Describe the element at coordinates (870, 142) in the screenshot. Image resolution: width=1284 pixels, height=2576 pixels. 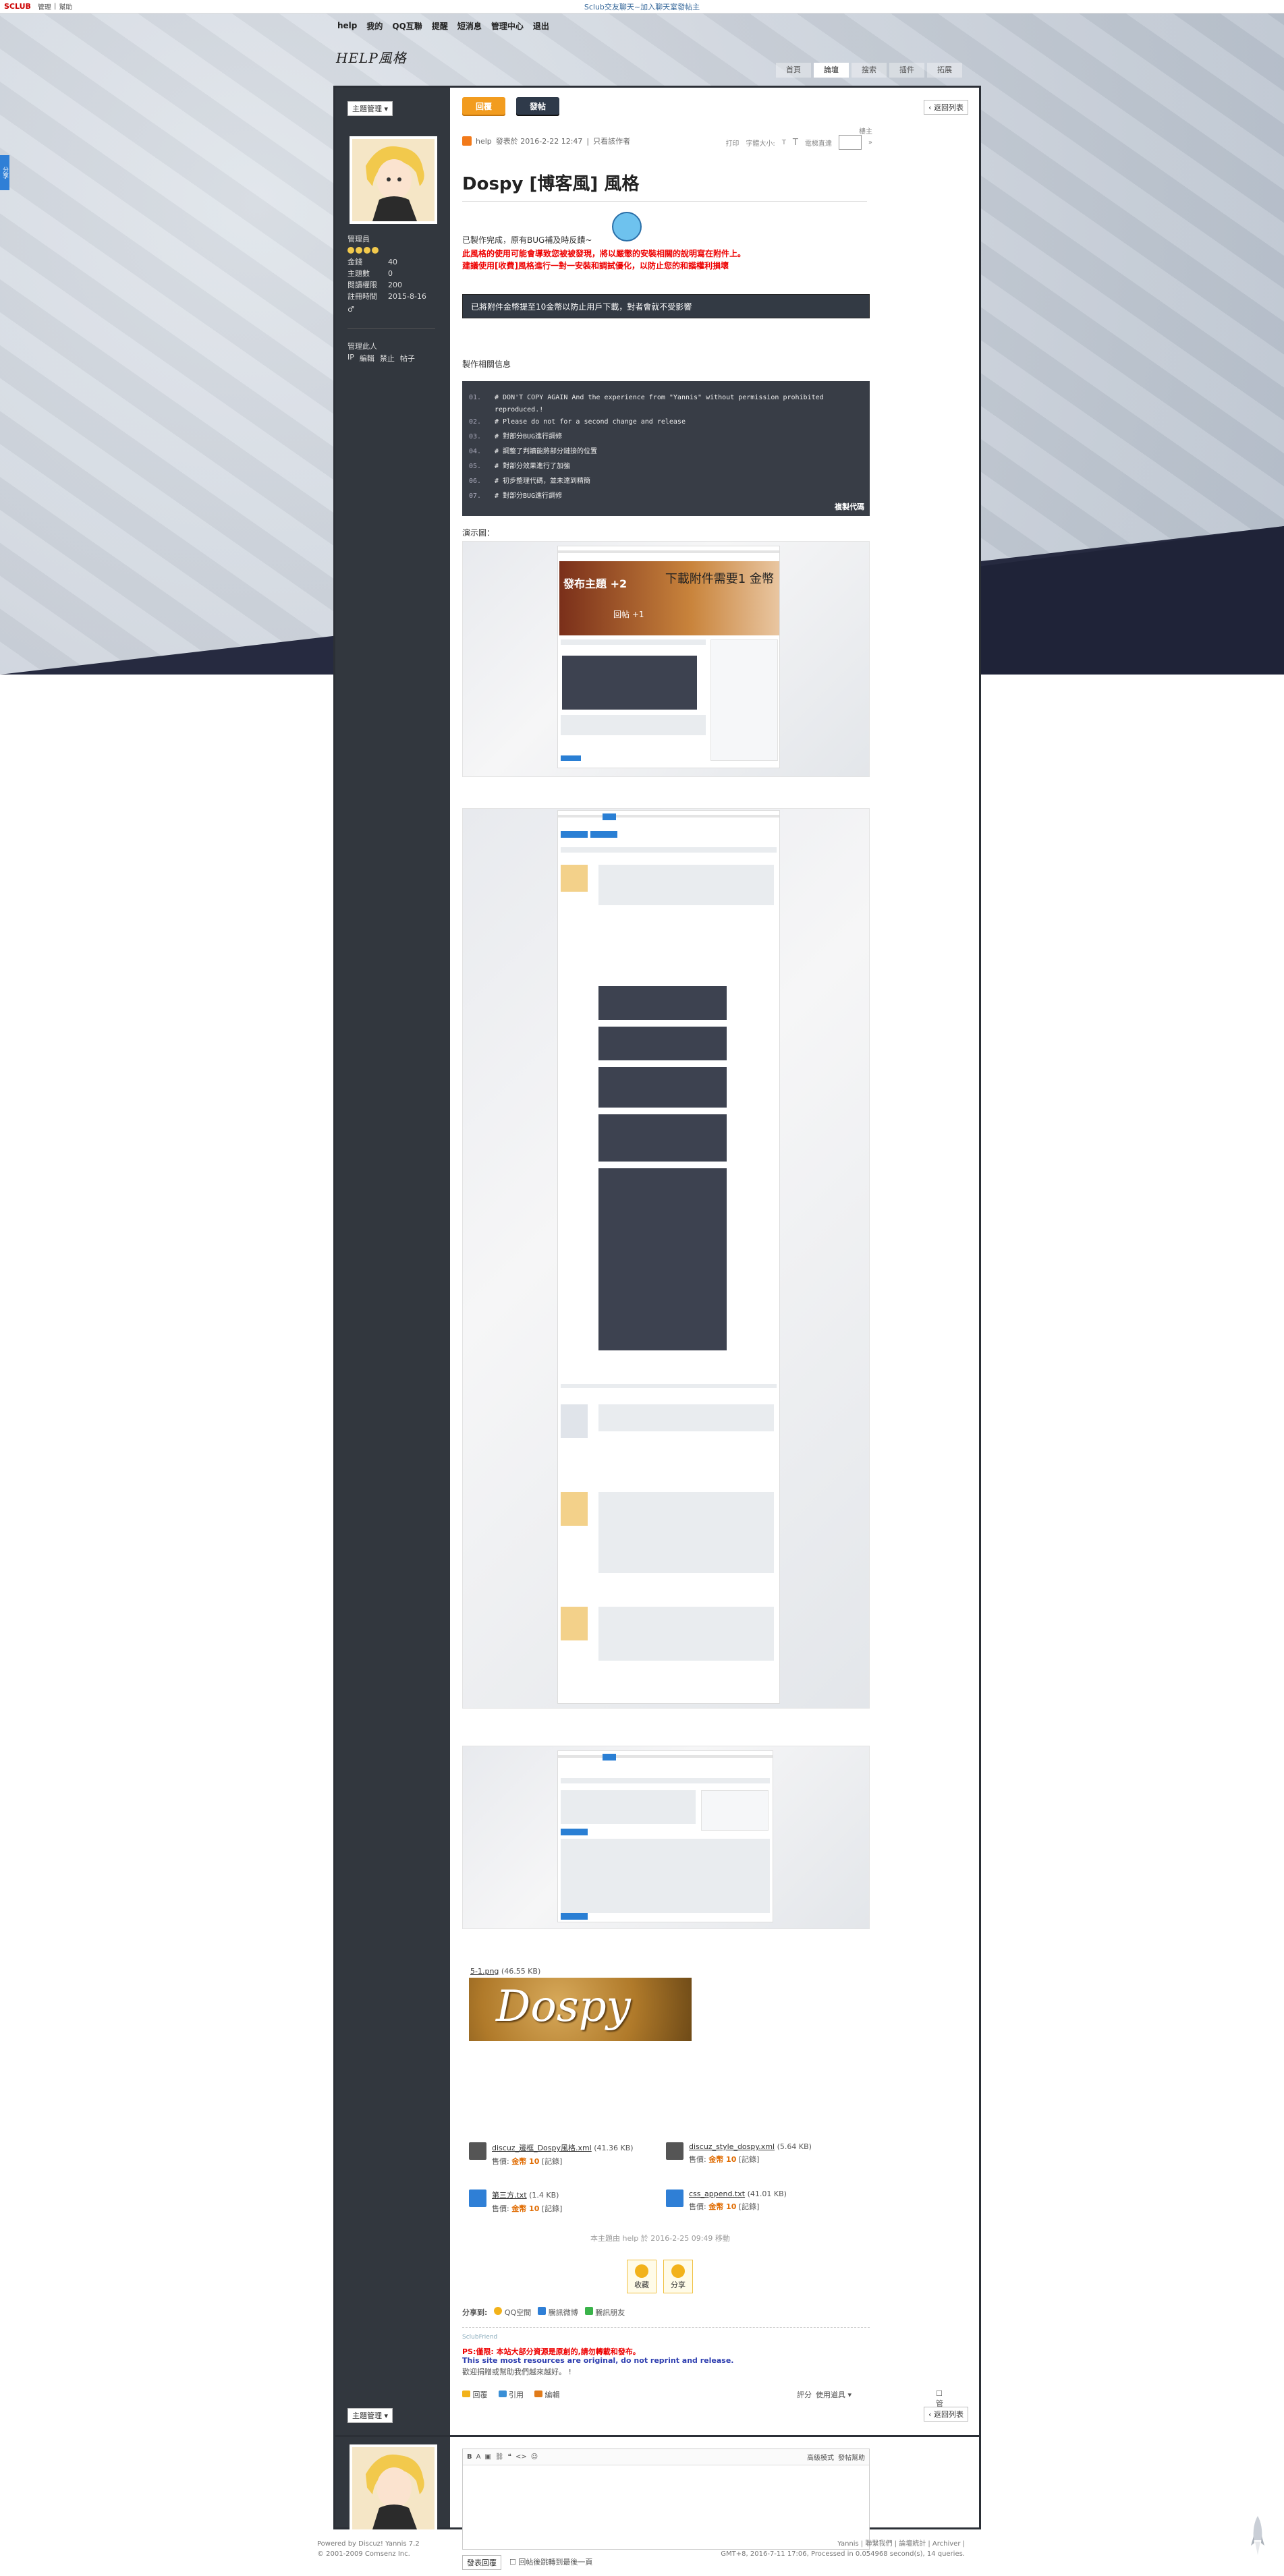
I see `jump-go-button: »` at that location.